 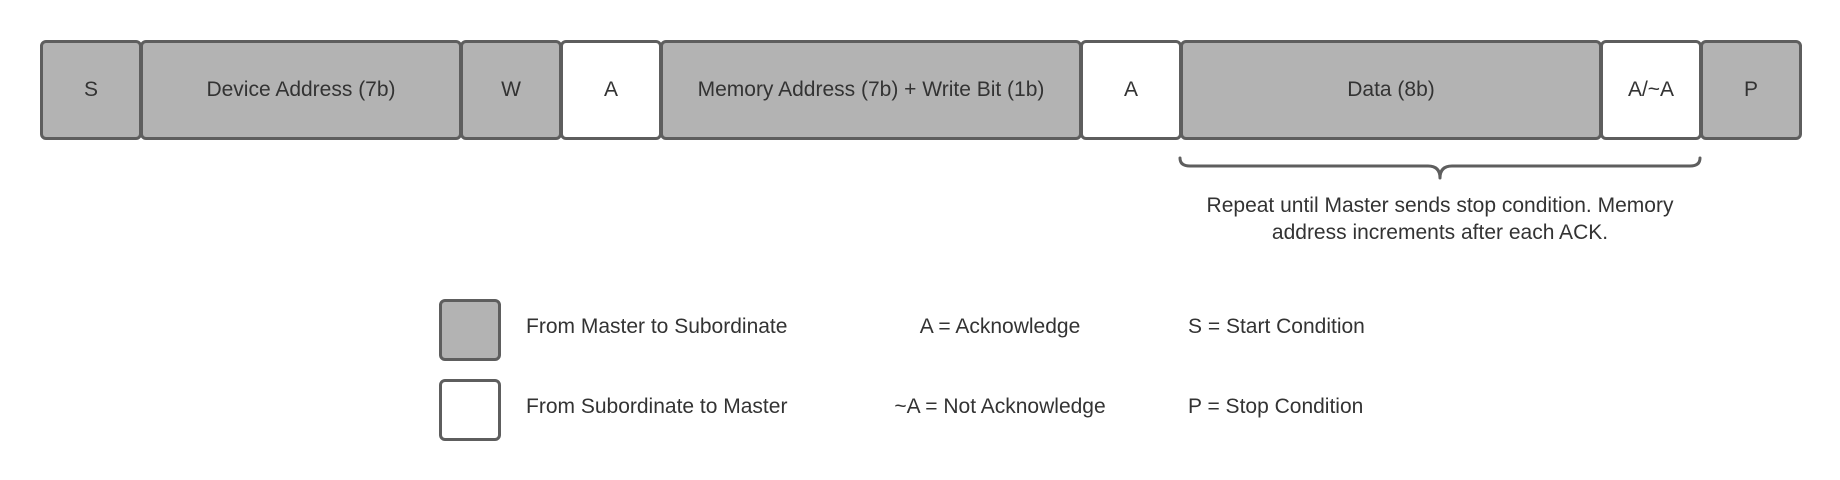 I want to click on field-ack-nack: A/~A, so click(x=1651, y=90).